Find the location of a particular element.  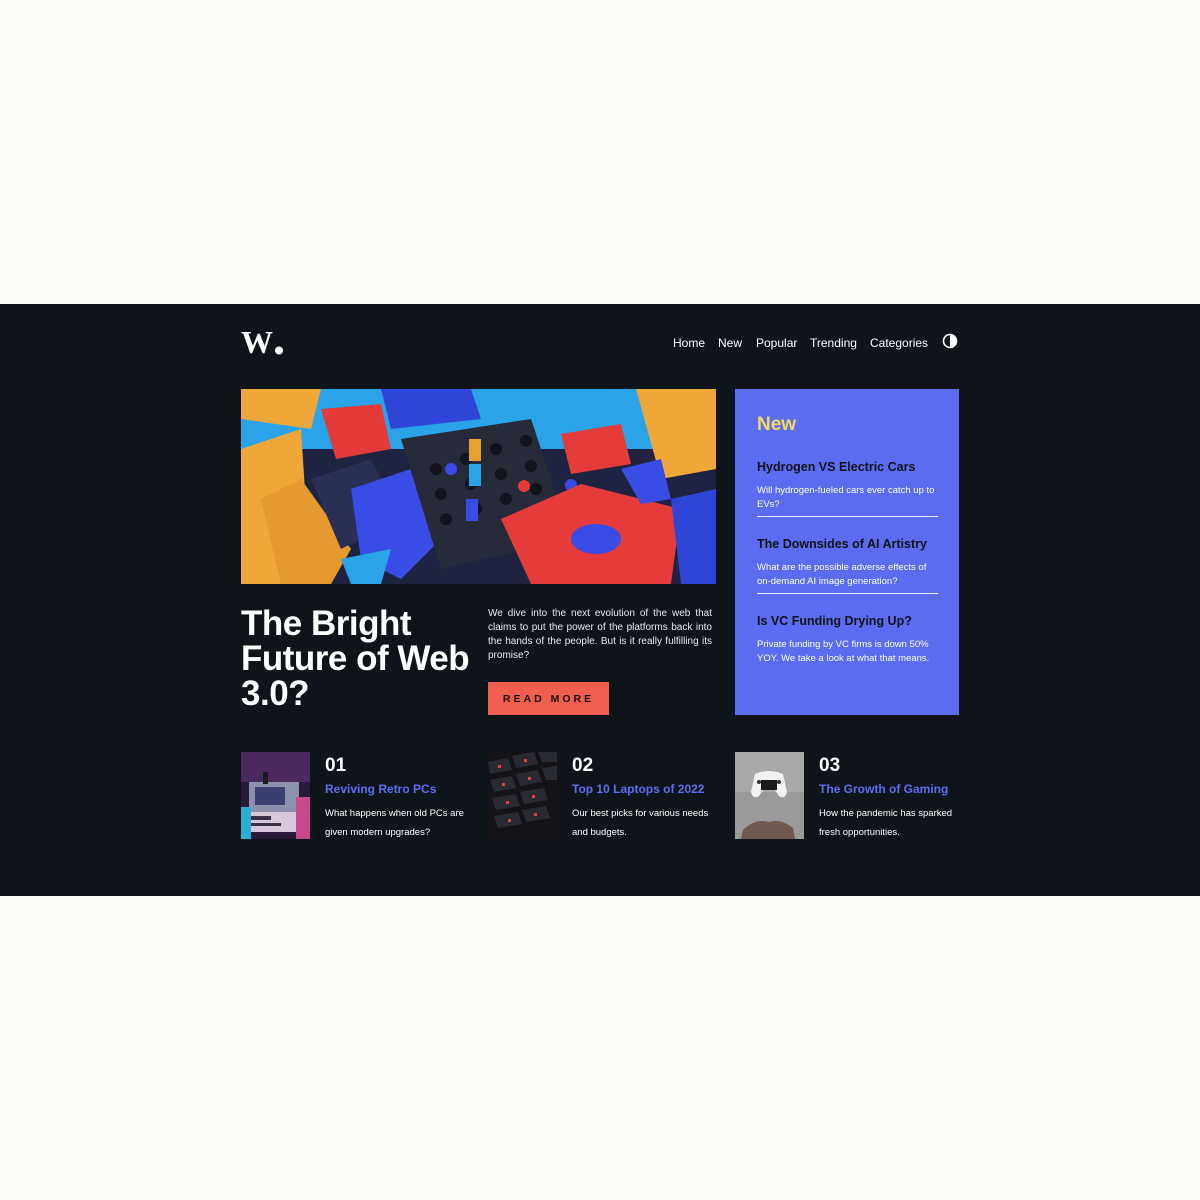

nav-new: New is located at coordinates (730, 343).